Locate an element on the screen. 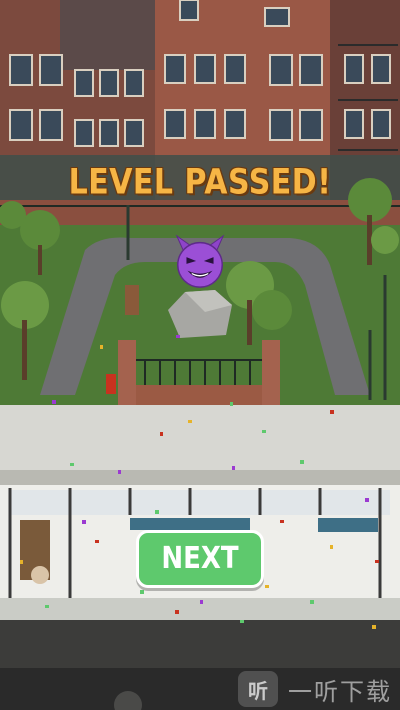 Image resolution: width=400 pixels, height=710 pixels. watermark-text: 一听下载 is located at coordinates (340, 691).